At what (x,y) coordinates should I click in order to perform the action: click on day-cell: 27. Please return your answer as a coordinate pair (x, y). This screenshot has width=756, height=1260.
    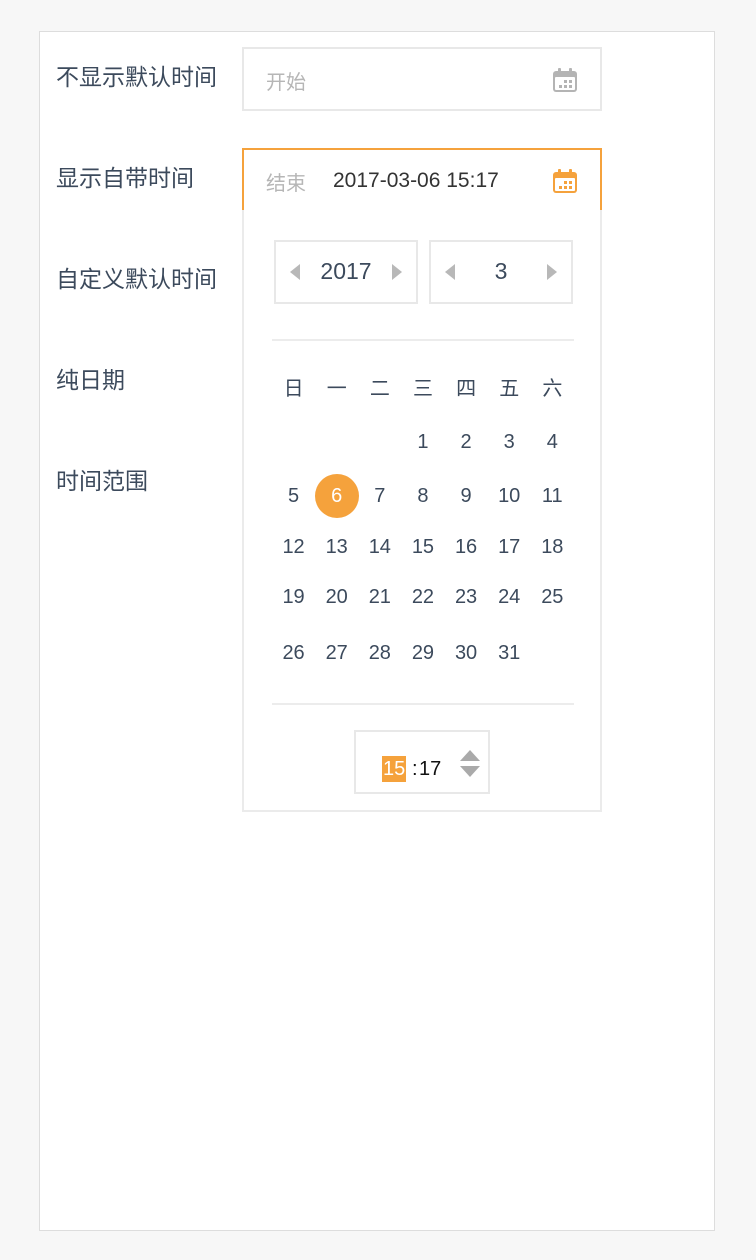
    Looking at the image, I should click on (336, 653).